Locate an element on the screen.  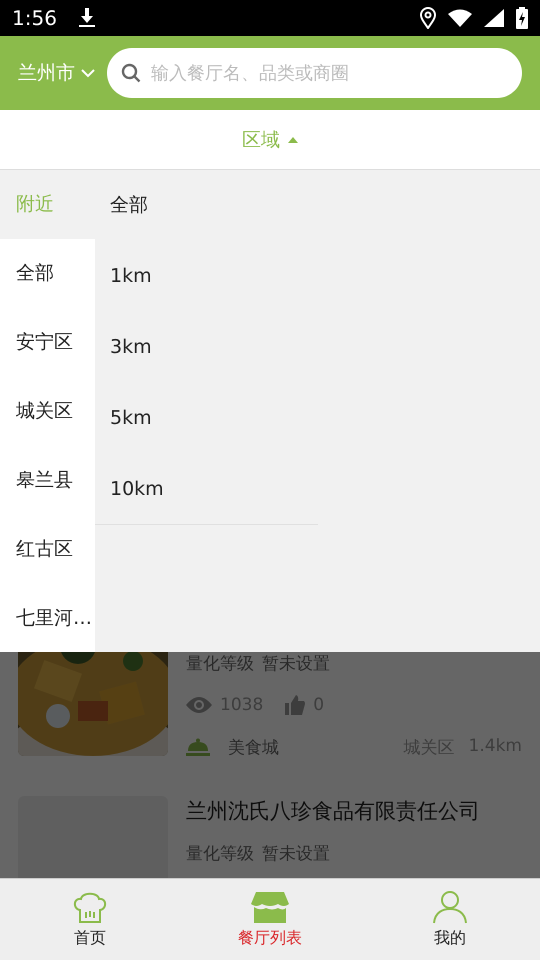
district-item: 红古区 is located at coordinates (47, 549).